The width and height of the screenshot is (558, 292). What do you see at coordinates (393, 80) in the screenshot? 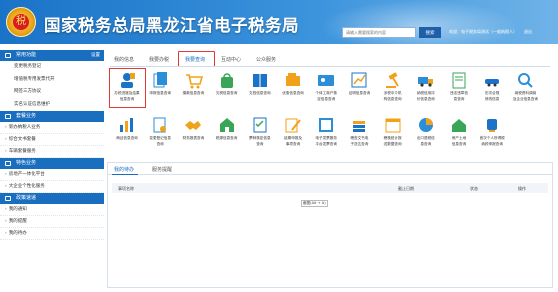
I see `gavel-icon` at bounding box center [393, 80].